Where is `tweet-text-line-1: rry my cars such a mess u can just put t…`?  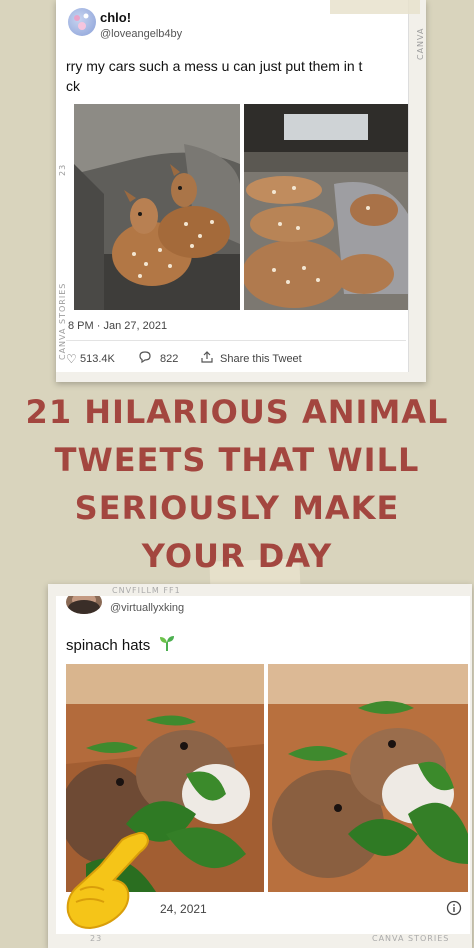
tweet-text-line-1: rry my cars such a mess u can just put t… is located at coordinates (214, 66).